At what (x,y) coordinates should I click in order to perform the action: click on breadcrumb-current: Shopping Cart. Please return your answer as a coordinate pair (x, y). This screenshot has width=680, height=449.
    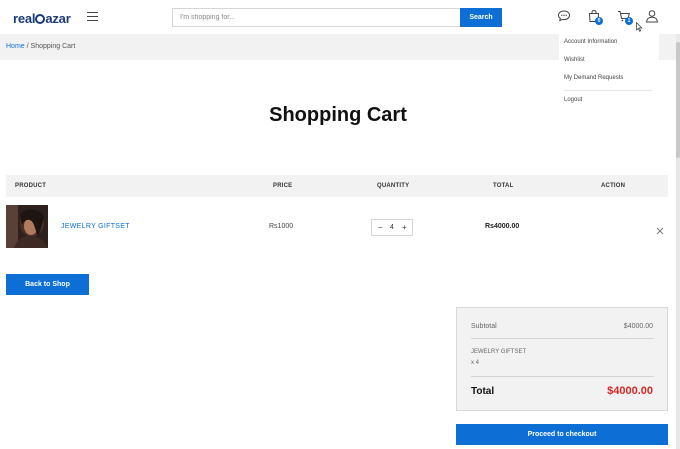
    Looking at the image, I should click on (53, 46).